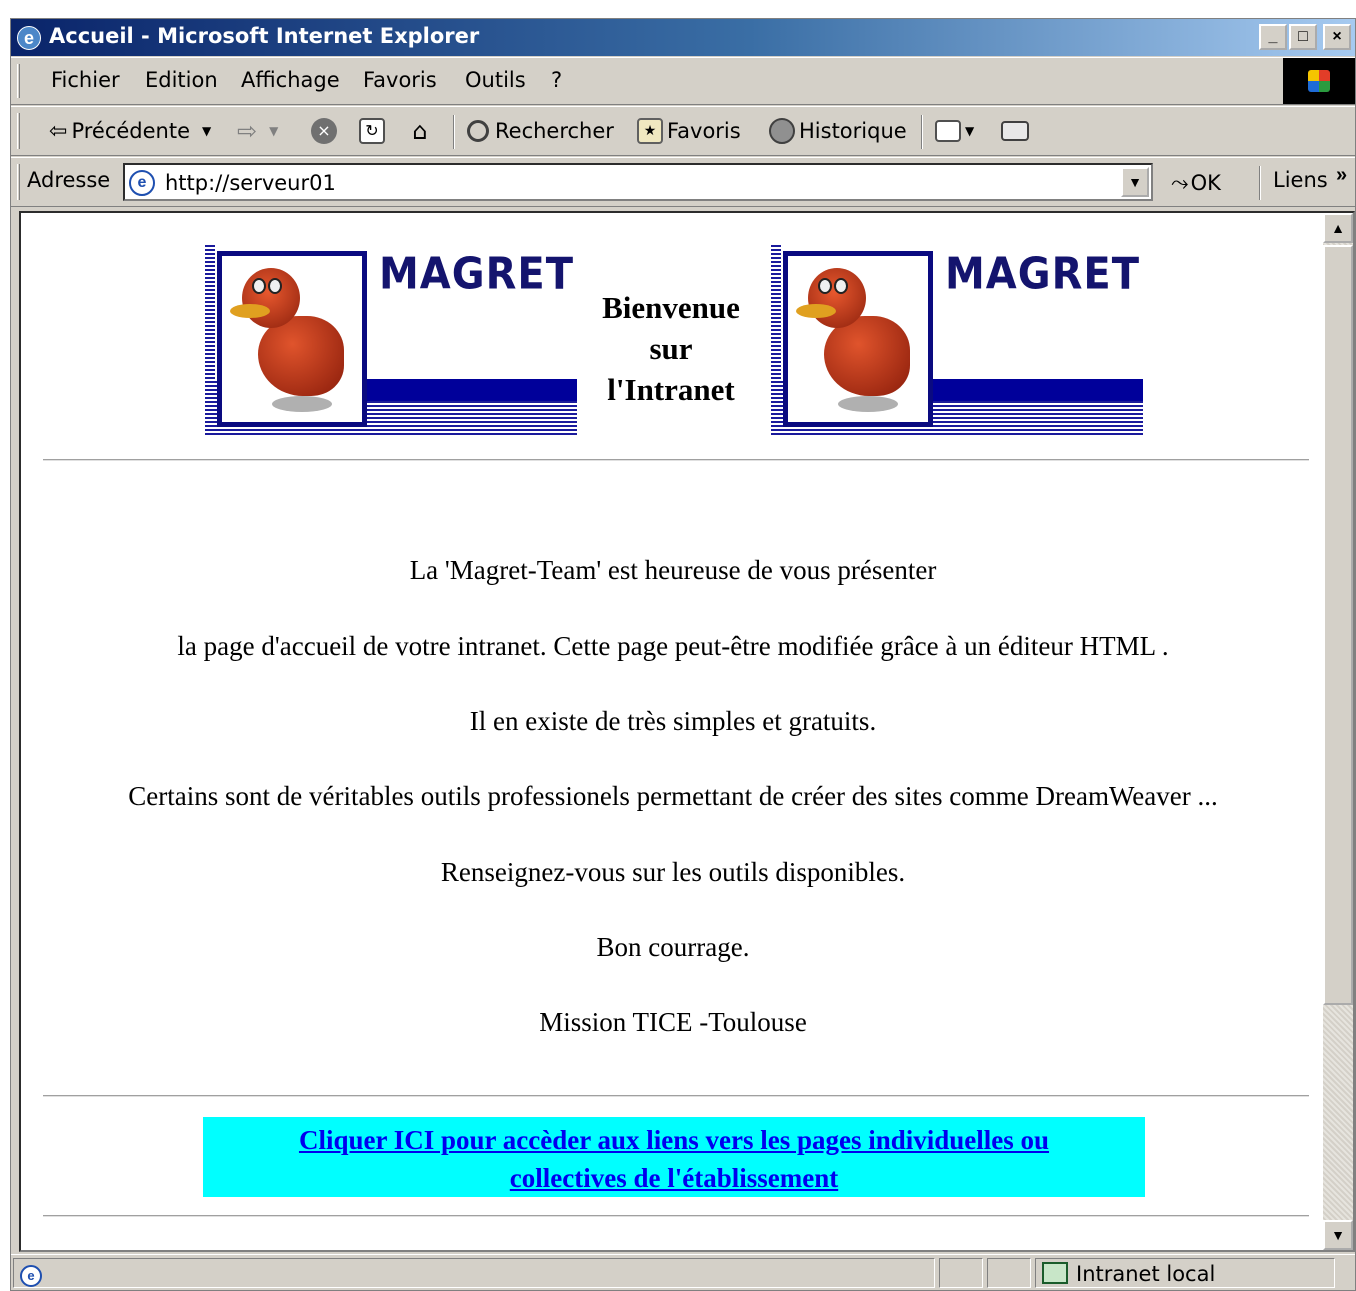  What do you see at coordinates (18, 182) in the screenshot?
I see `address-grip` at bounding box center [18, 182].